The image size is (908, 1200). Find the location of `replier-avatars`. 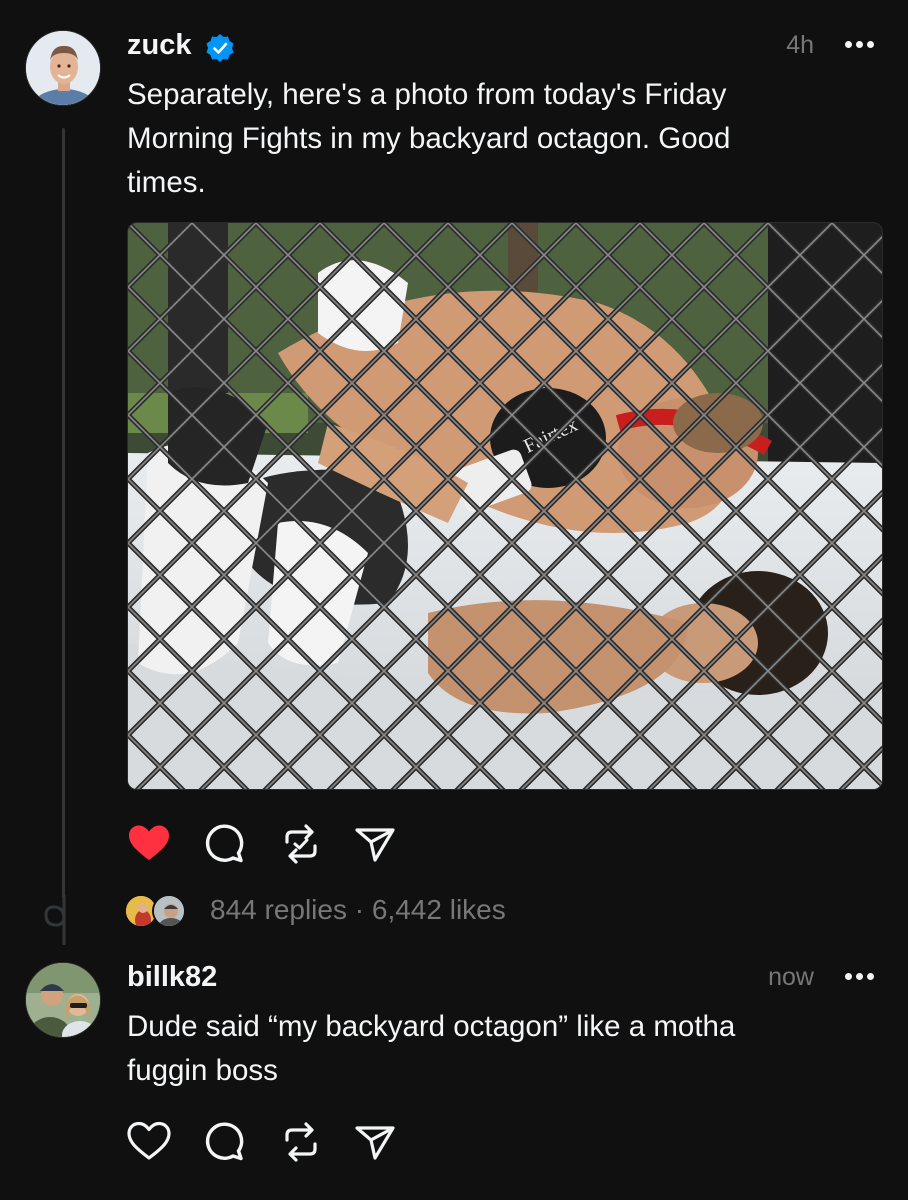

replier-avatars is located at coordinates (157, 912).